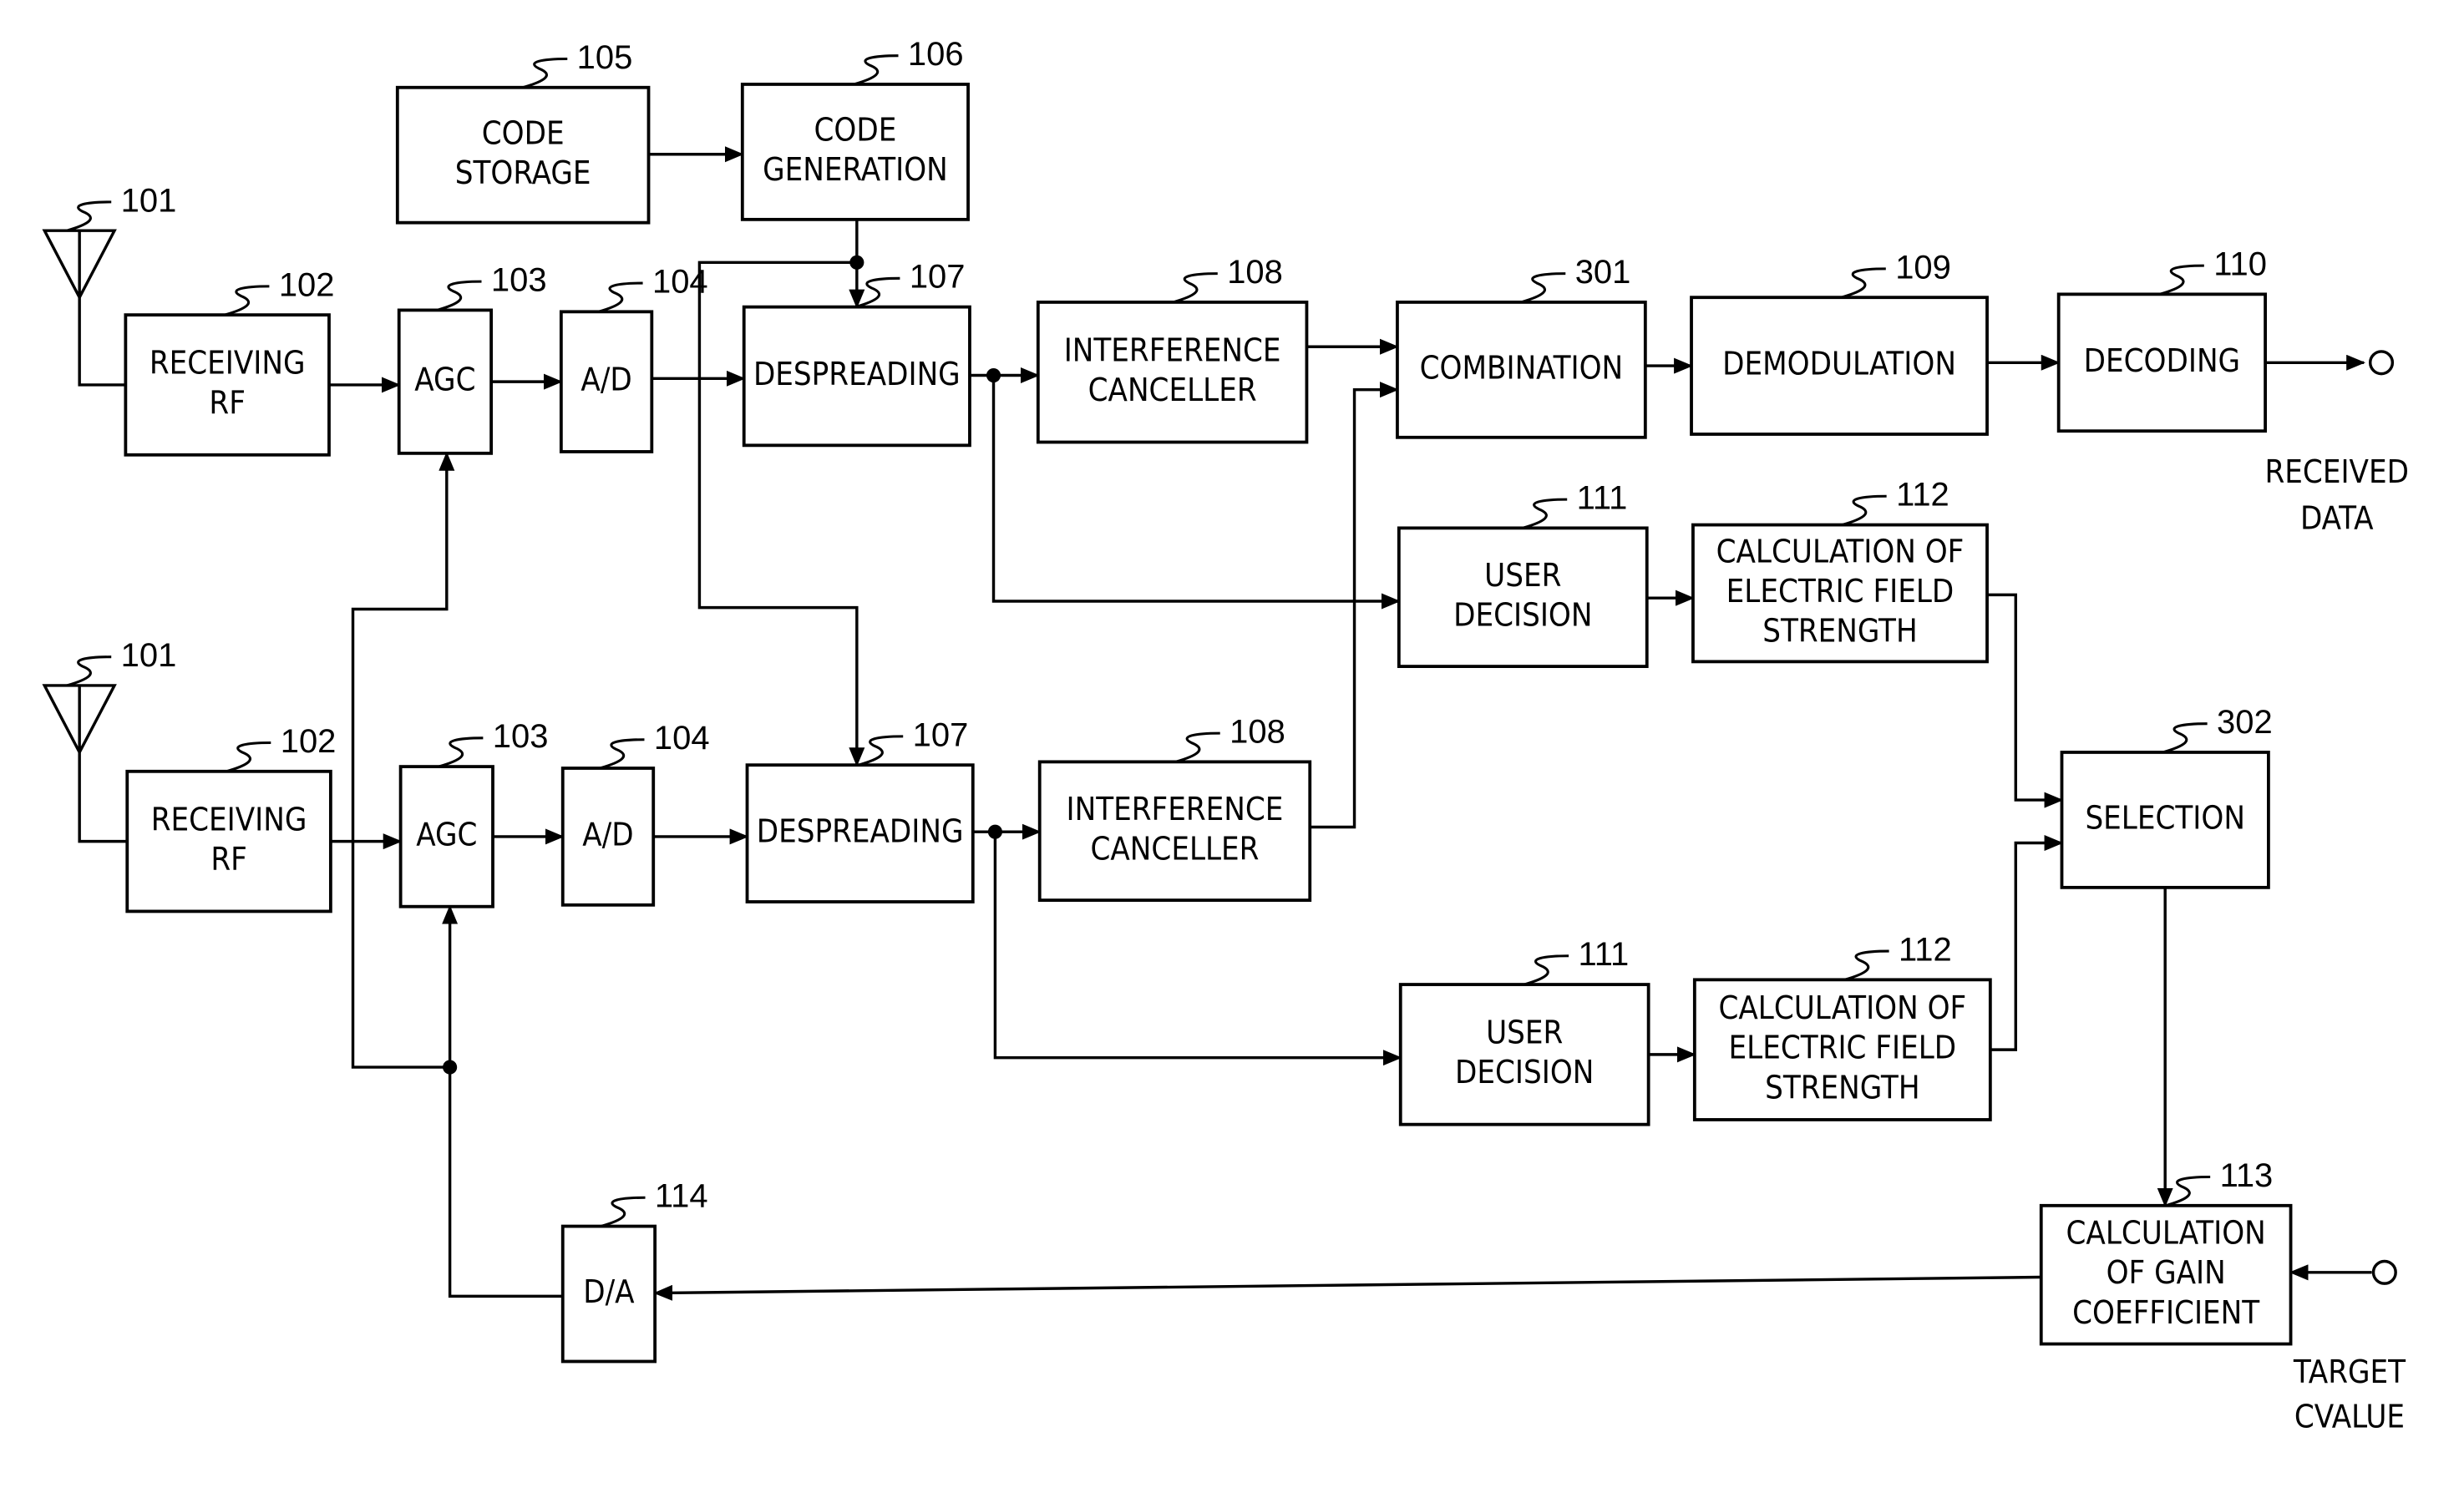  I want to click on reference-number: 113, so click(2247, 1175).